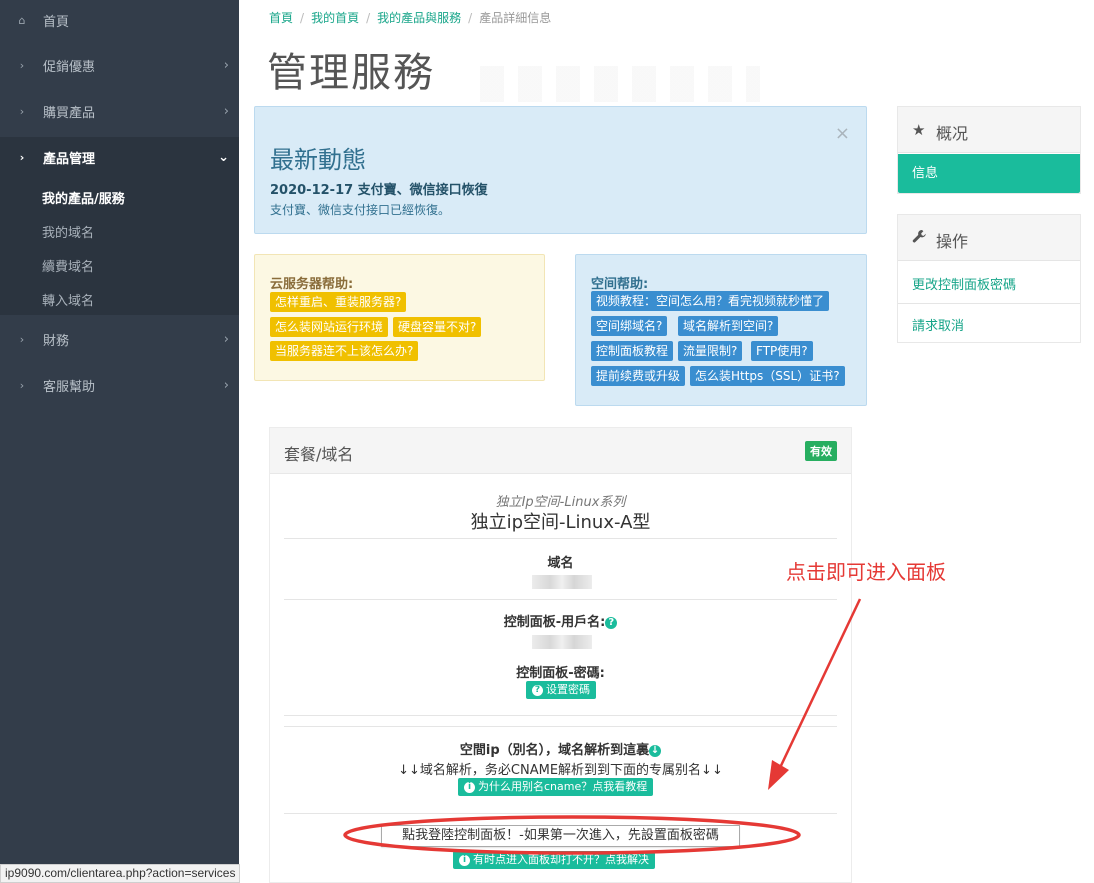 Image resolution: width=1094 pixels, height=883 pixels. Describe the element at coordinates (989, 130) in the screenshot. I see `panel-header: ★ 概况` at that location.